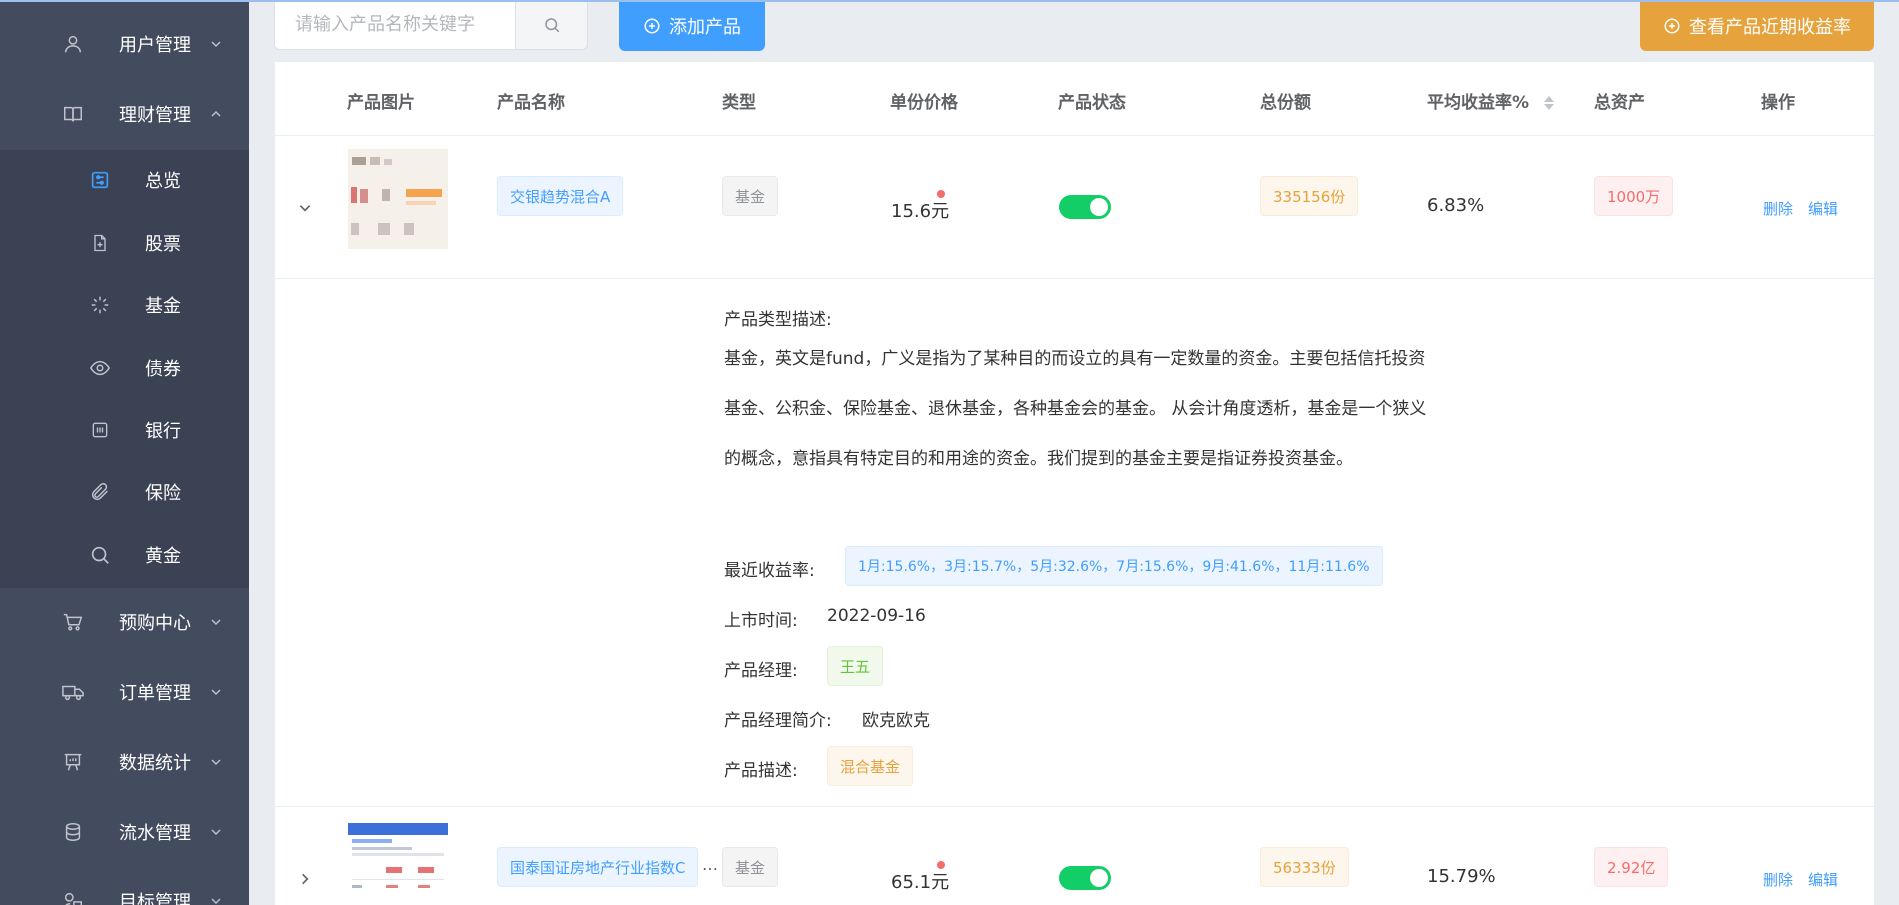 This screenshot has height=905, width=1899. I want to click on sidebar-item-finance-management: 理财管理, so click(124, 114).